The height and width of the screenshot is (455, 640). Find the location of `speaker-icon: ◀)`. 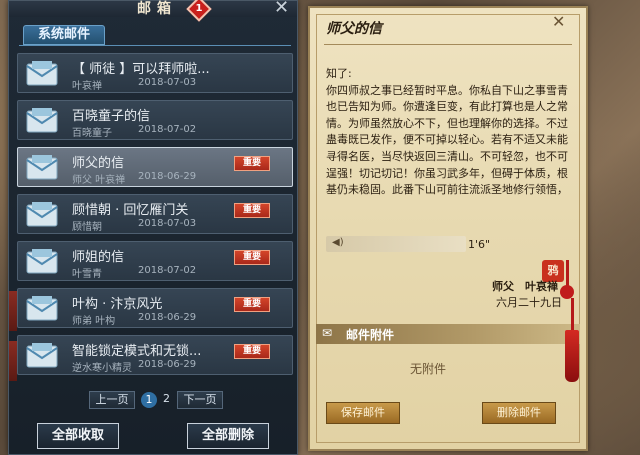

speaker-icon: ◀) is located at coordinates (338, 242).